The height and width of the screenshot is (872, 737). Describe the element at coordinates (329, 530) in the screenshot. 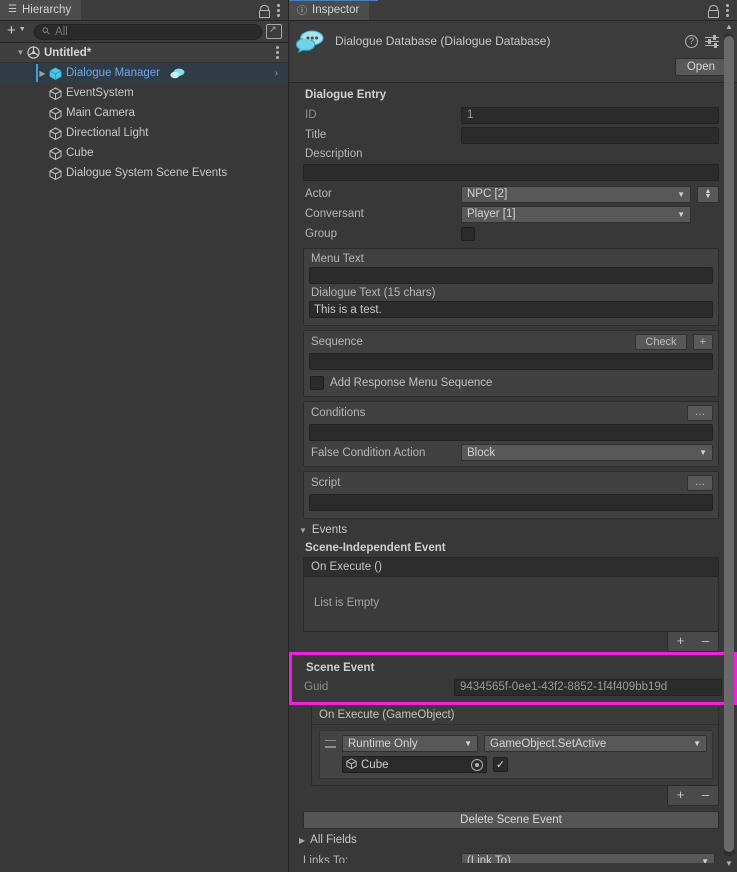

I see `events-label: Events` at that location.